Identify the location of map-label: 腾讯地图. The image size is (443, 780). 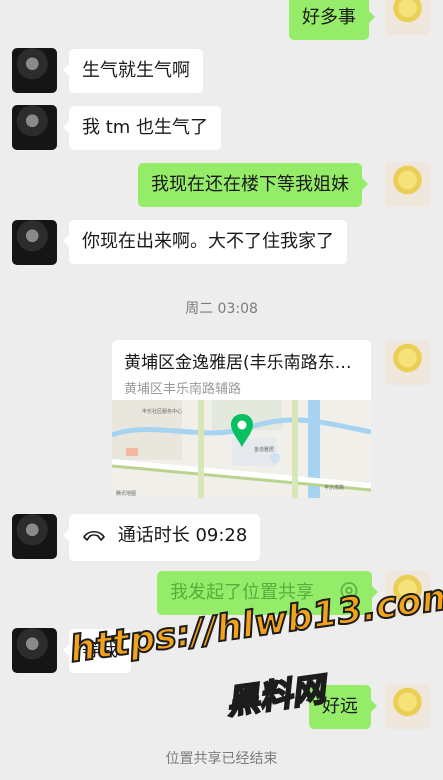
(126, 494).